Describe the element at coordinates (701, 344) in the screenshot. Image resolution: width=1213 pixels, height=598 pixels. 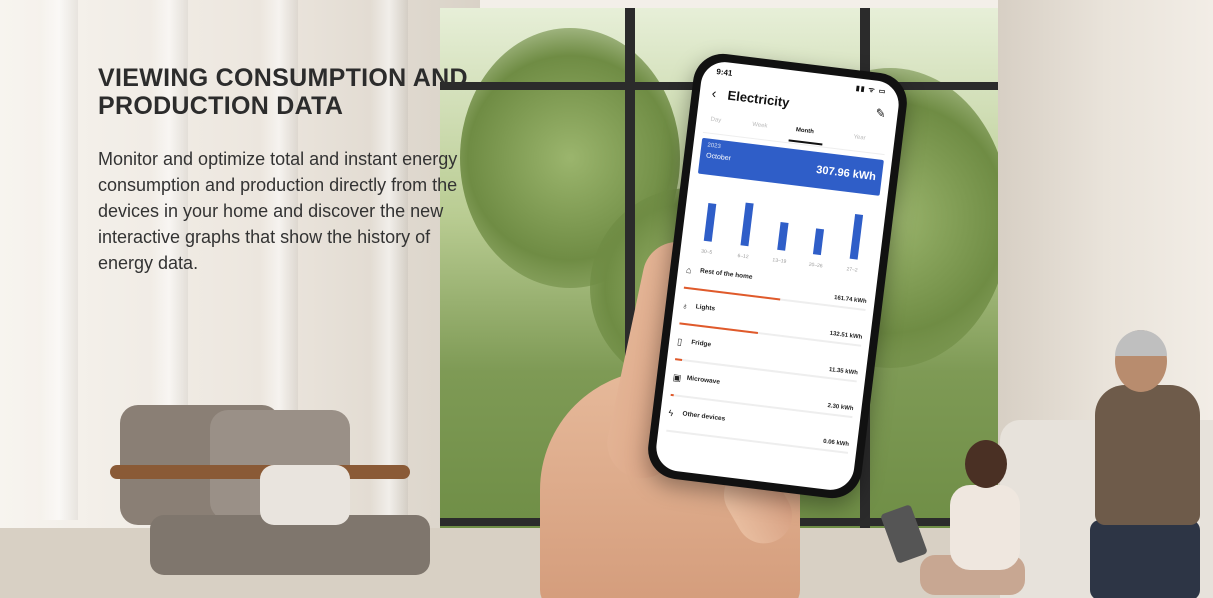
I see `device-name: Fridge` at that location.